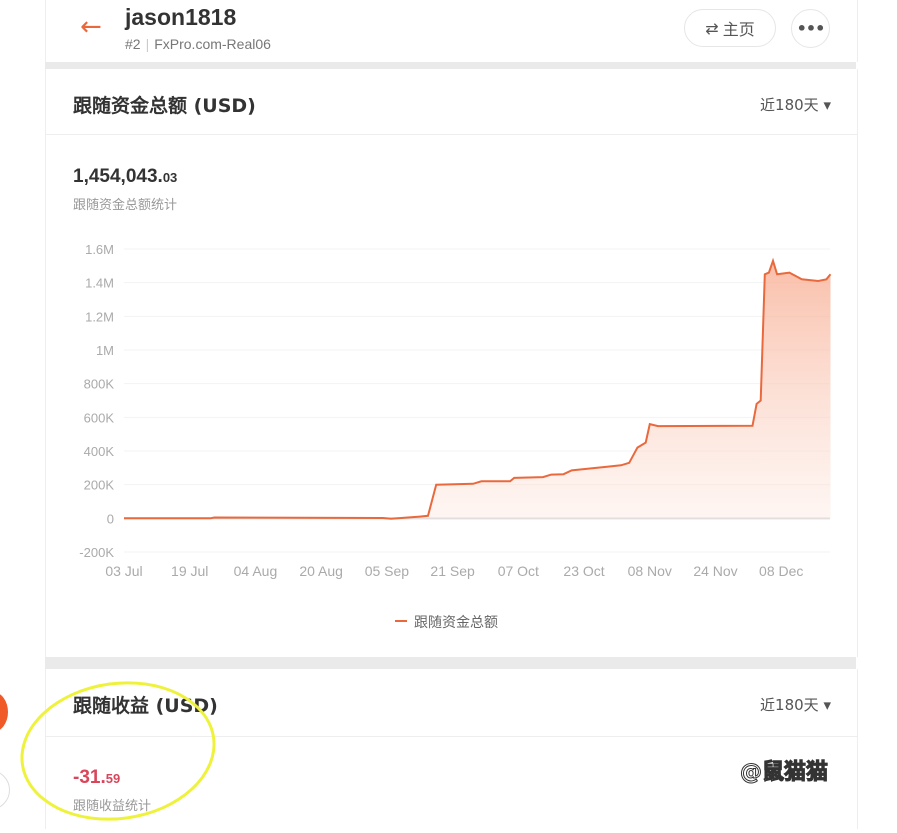 This screenshot has height=833, width=897. What do you see at coordinates (99, 451) in the screenshot?
I see `y-tick-label: 400K` at bounding box center [99, 451].